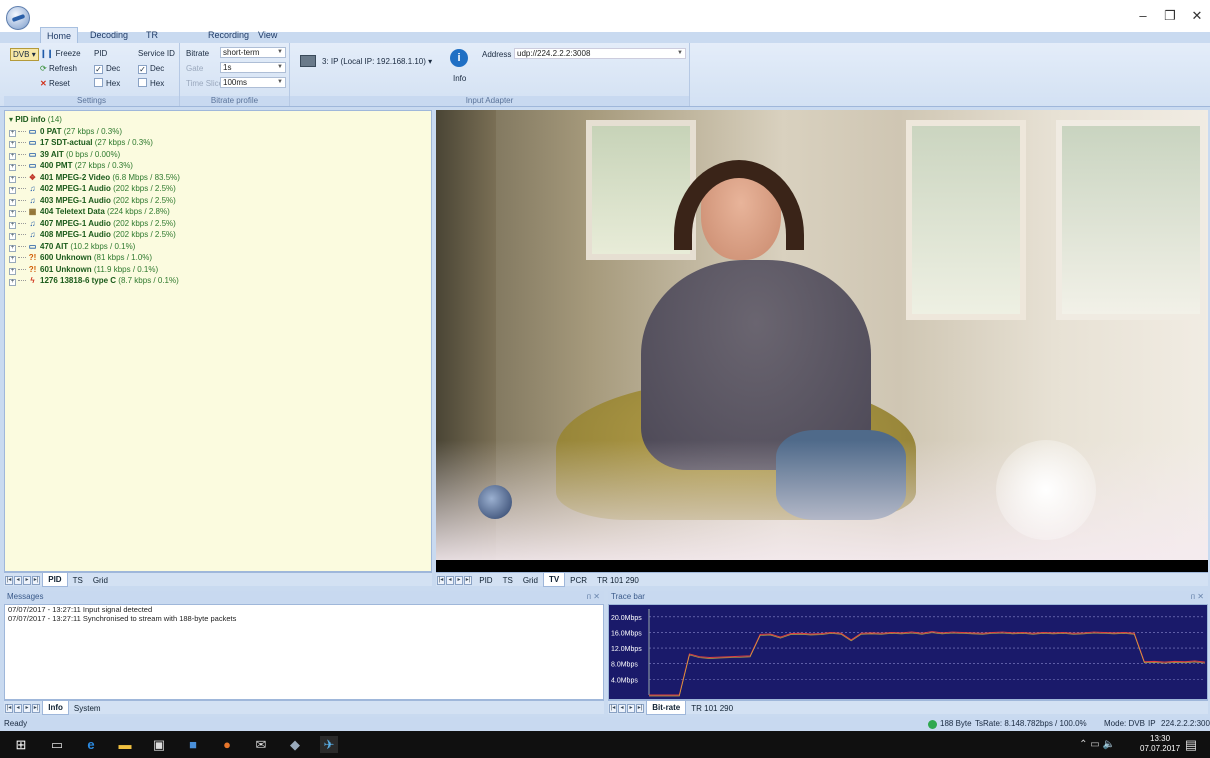 This screenshot has width=1210, height=758. I want to click on tree-row: + ϟ 1276 13818-6 type C (8.7 kbps / 0.1%), so click(94, 281).